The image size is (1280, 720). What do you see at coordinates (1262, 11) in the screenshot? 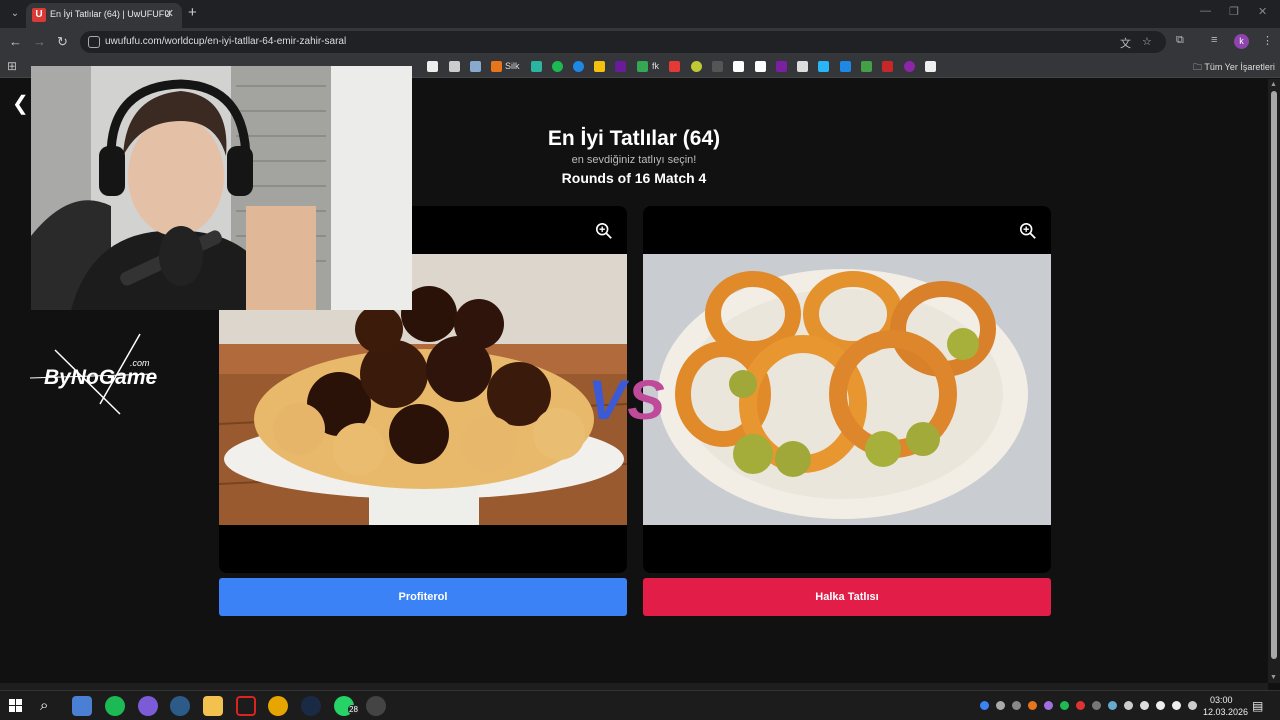
I see `close-window-icon: ✕` at bounding box center [1262, 11].